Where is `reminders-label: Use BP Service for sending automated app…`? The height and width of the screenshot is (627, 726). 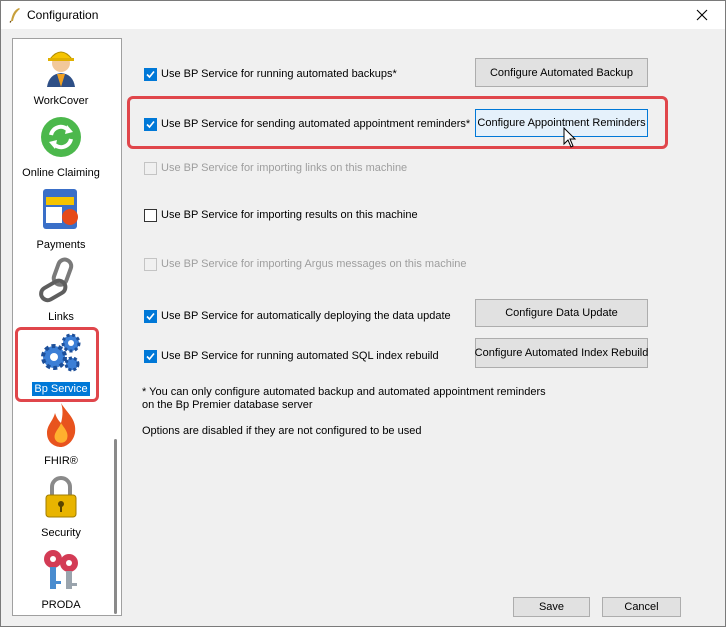 reminders-label: Use BP Service for sending automated app… is located at coordinates (316, 124).